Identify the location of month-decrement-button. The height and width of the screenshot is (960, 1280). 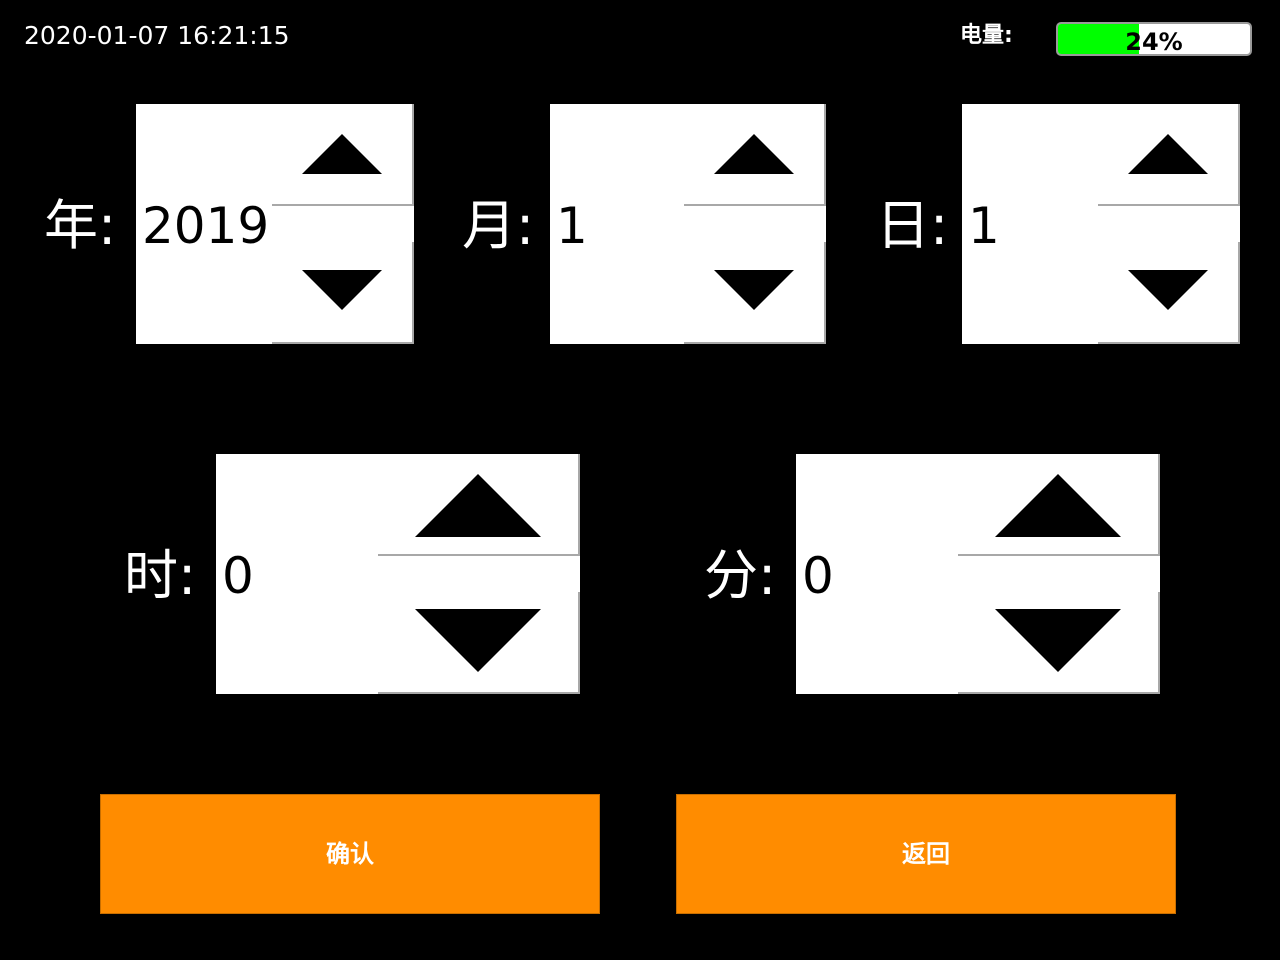
(755, 293).